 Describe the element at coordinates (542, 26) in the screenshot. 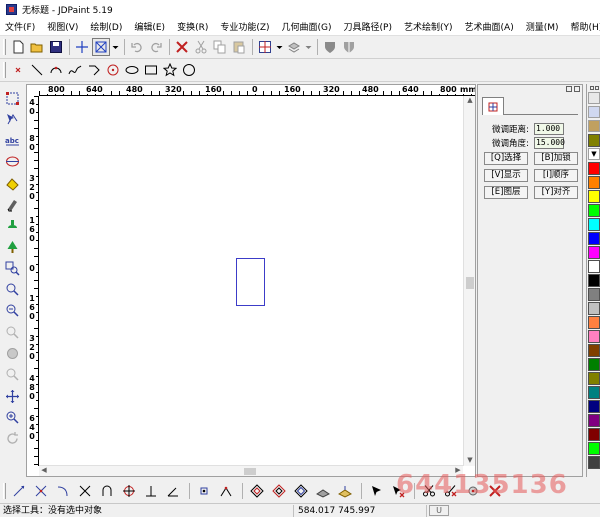

I see `menu-measure: 测量(M)` at that location.